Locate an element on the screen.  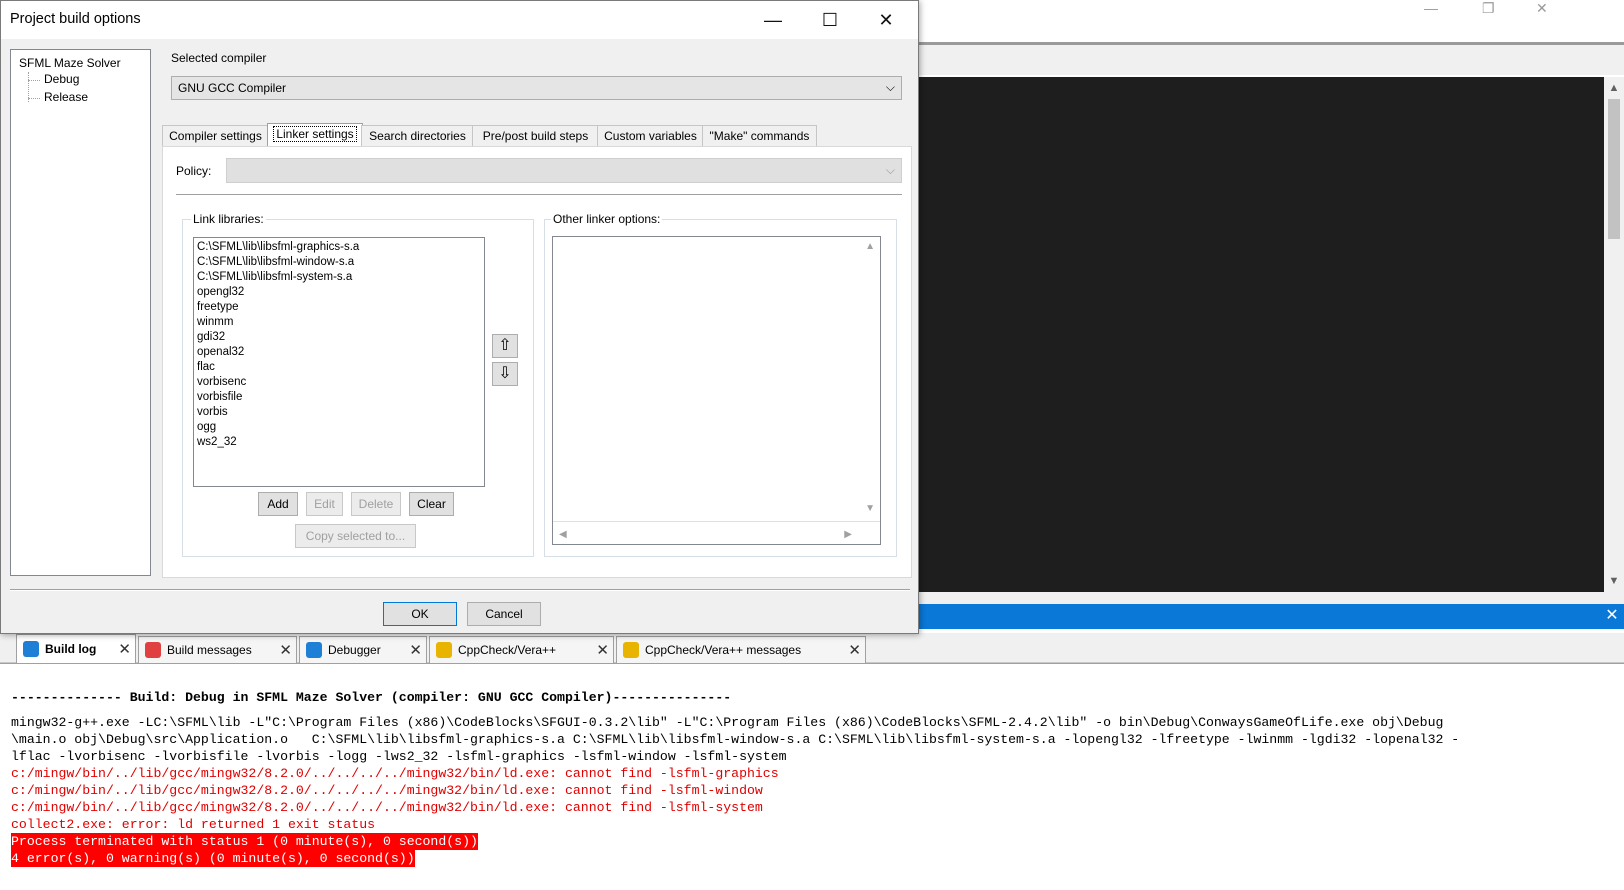
clear-button: Clear is located at coordinates (431, 504).